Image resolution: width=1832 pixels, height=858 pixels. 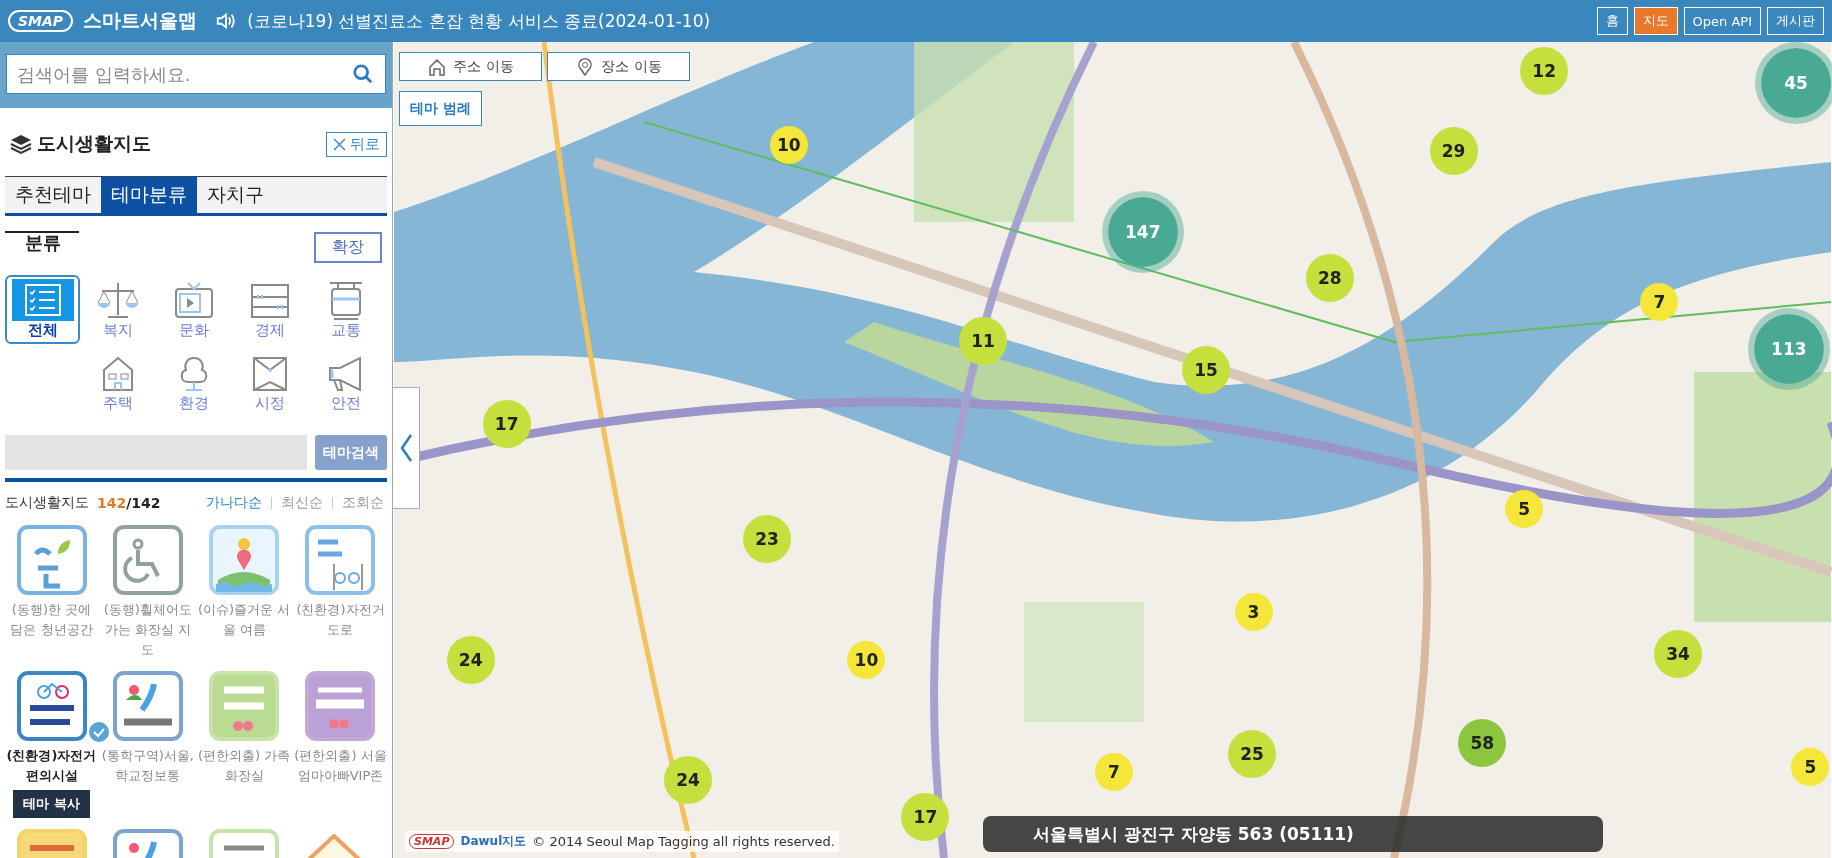 I want to click on search-icon, so click(x=363, y=74).